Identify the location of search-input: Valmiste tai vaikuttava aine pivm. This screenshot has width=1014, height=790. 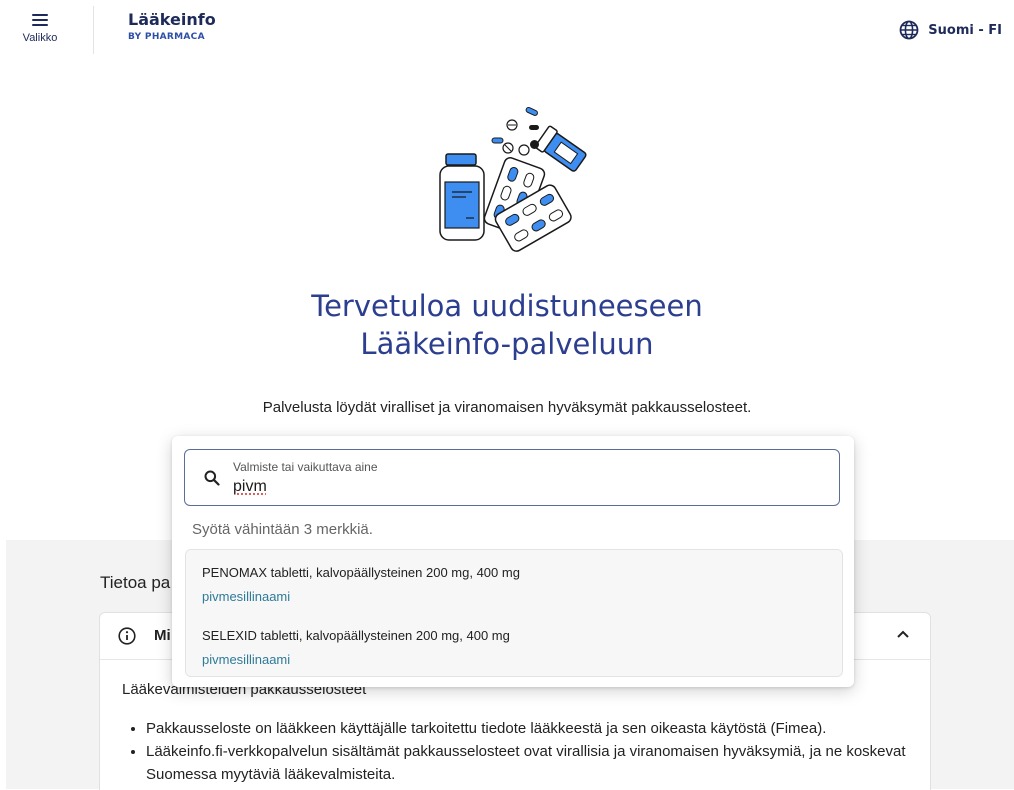
(512, 477).